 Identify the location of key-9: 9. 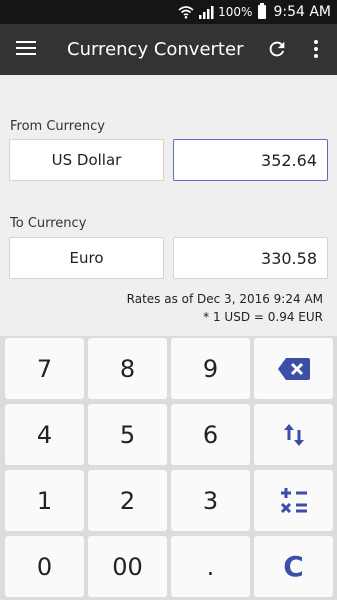
(210, 368).